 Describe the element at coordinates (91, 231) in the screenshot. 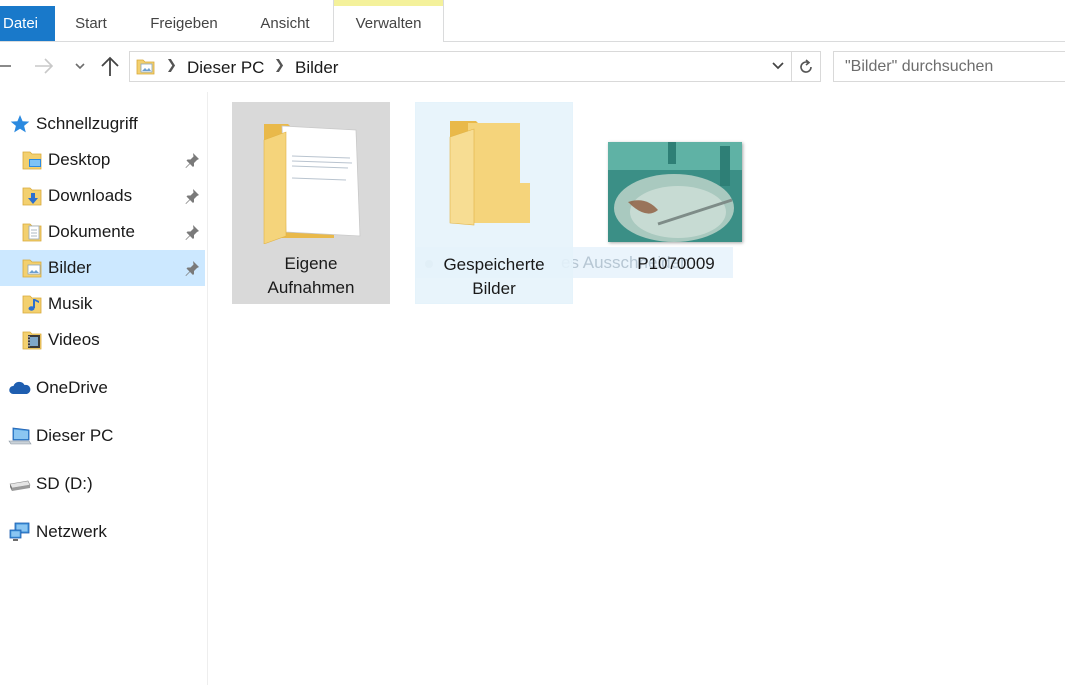

I see `nav-item-label: Dokumente` at that location.